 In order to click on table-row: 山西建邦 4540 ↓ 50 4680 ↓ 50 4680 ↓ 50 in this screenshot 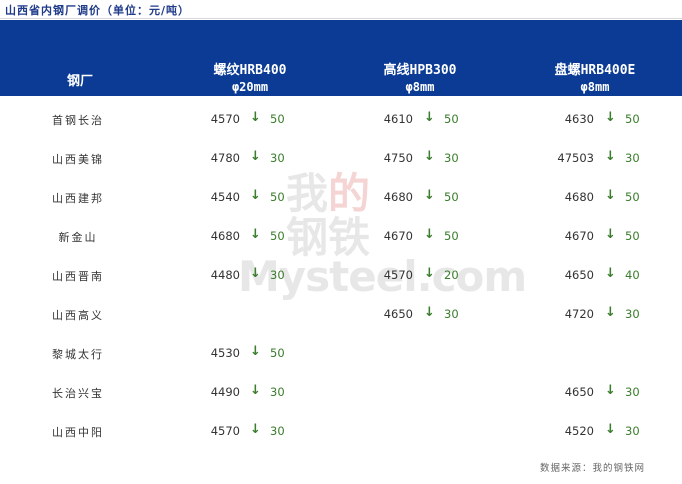, I will do `click(341, 198)`.